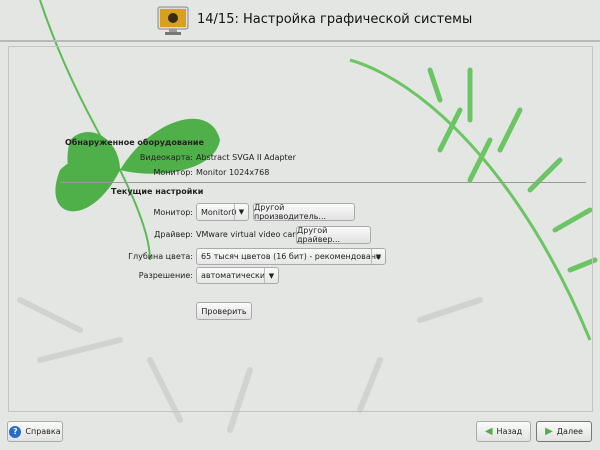 The image size is (600, 450). I want to click on test-button: Проверить, so click(224, 311).